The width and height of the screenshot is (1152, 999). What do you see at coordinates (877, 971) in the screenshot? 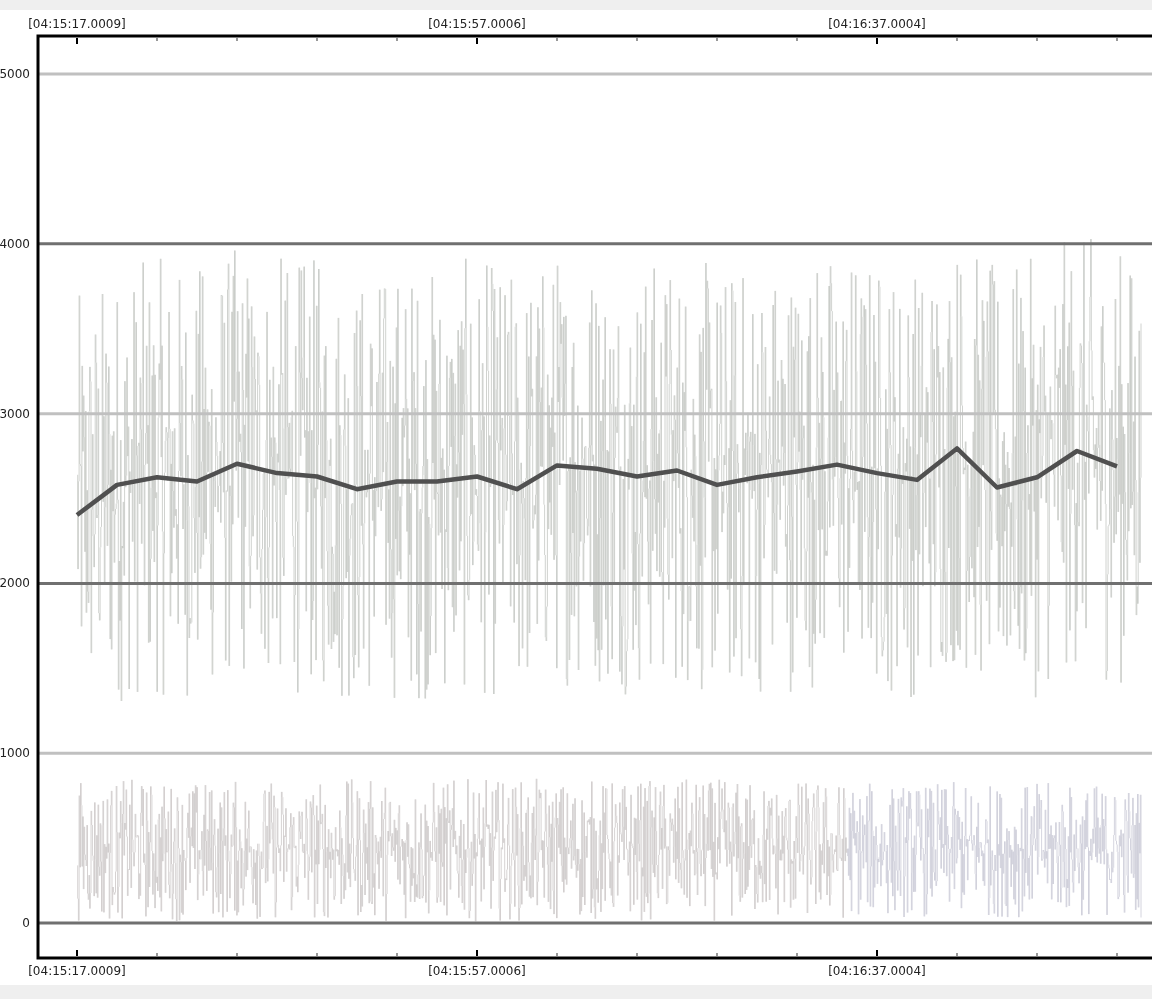
I see `x-axis-label: [04:16:37.0004]` at bounding box center [877, 971].